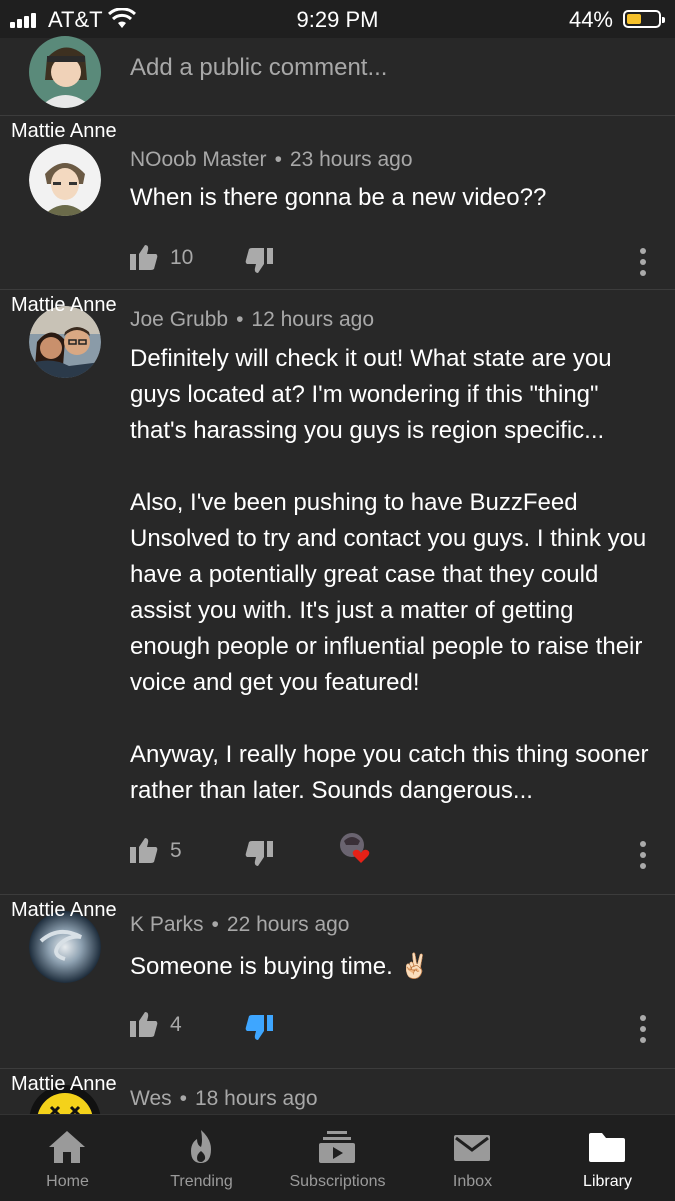  What do you see at coordinates (198, 159) in the screenshot?
I see `comment-author: NOoob Master` at bounding box center [198, 159].